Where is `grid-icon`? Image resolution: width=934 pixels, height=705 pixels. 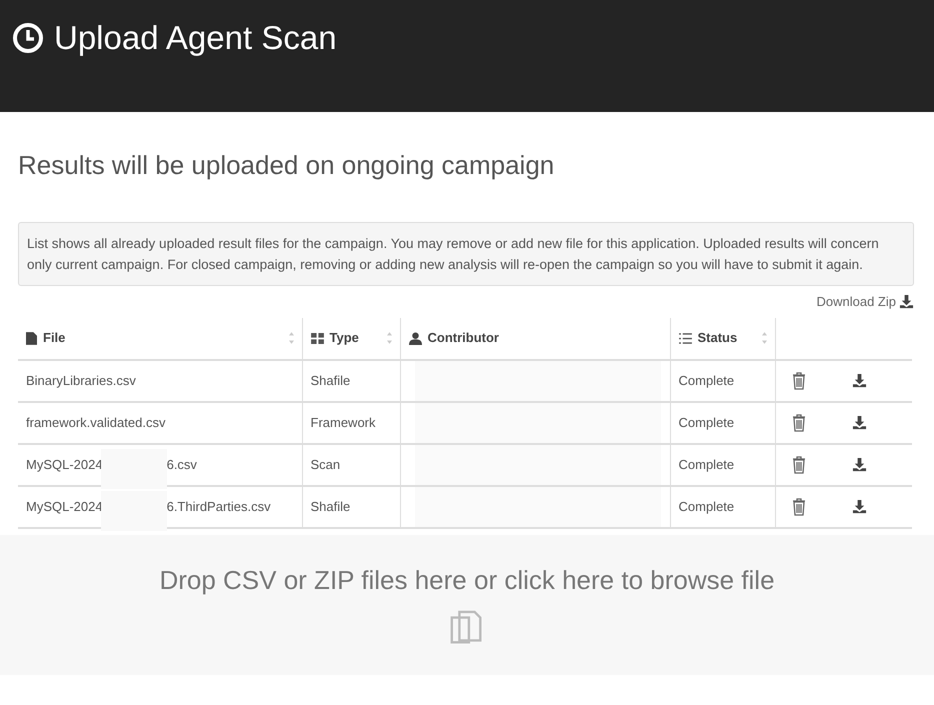
grid-icon is located at coordinates (317, 338).